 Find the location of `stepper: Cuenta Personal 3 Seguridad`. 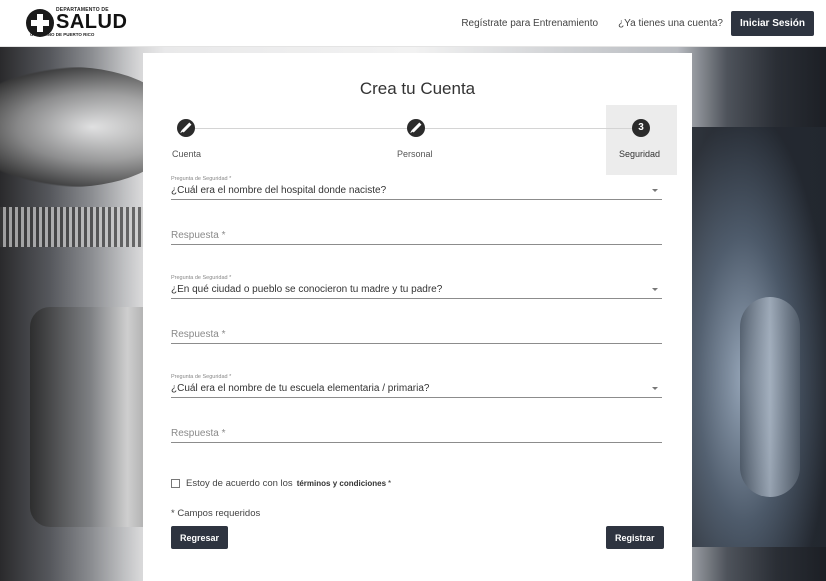

stepper: Cuenta Personal 3 Seguridad is located at coordinates (417, 141).